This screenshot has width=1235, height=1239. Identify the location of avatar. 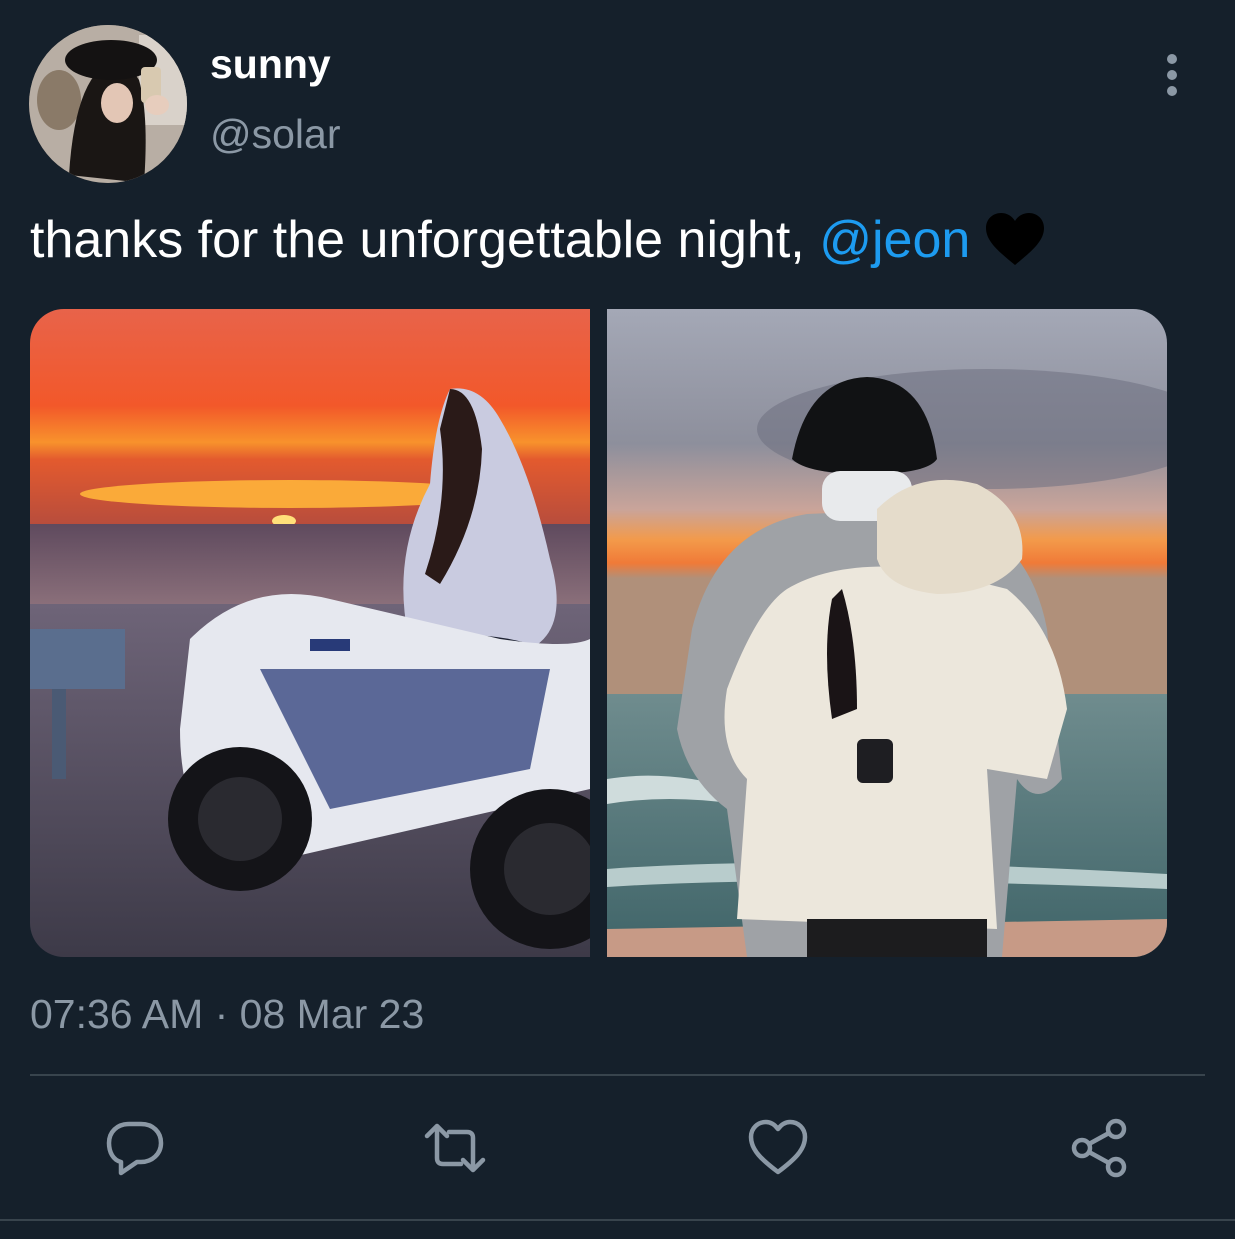
(108, 104).